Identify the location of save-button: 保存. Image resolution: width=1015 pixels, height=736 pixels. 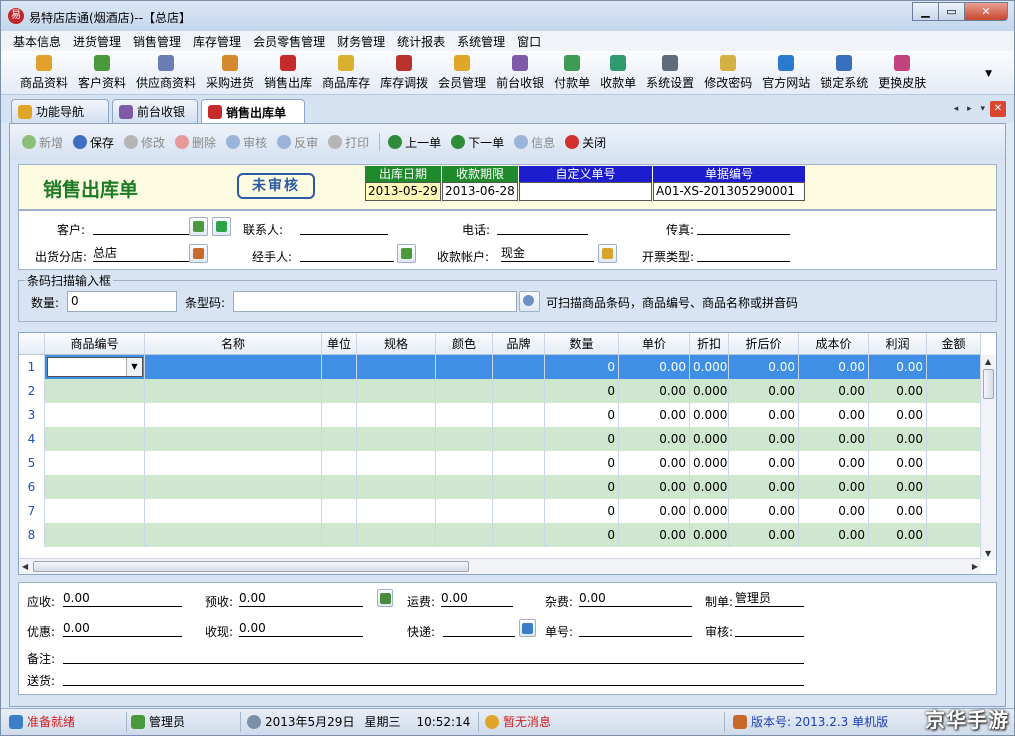
(93, 142).